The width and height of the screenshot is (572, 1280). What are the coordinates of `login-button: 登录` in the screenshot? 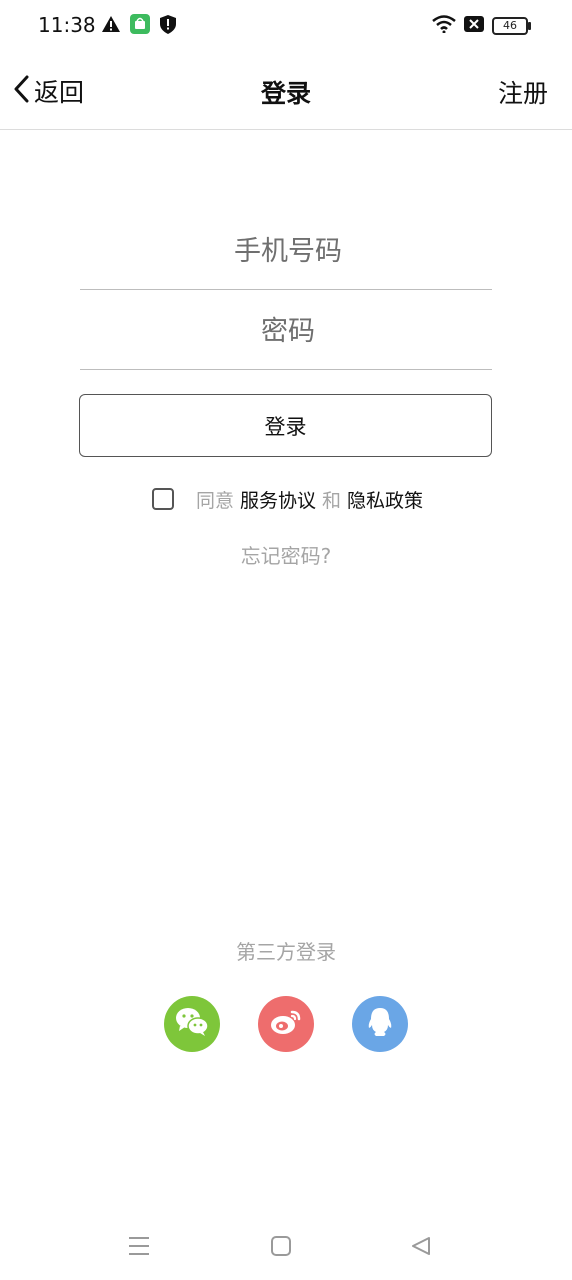 It's located at (285, 425).